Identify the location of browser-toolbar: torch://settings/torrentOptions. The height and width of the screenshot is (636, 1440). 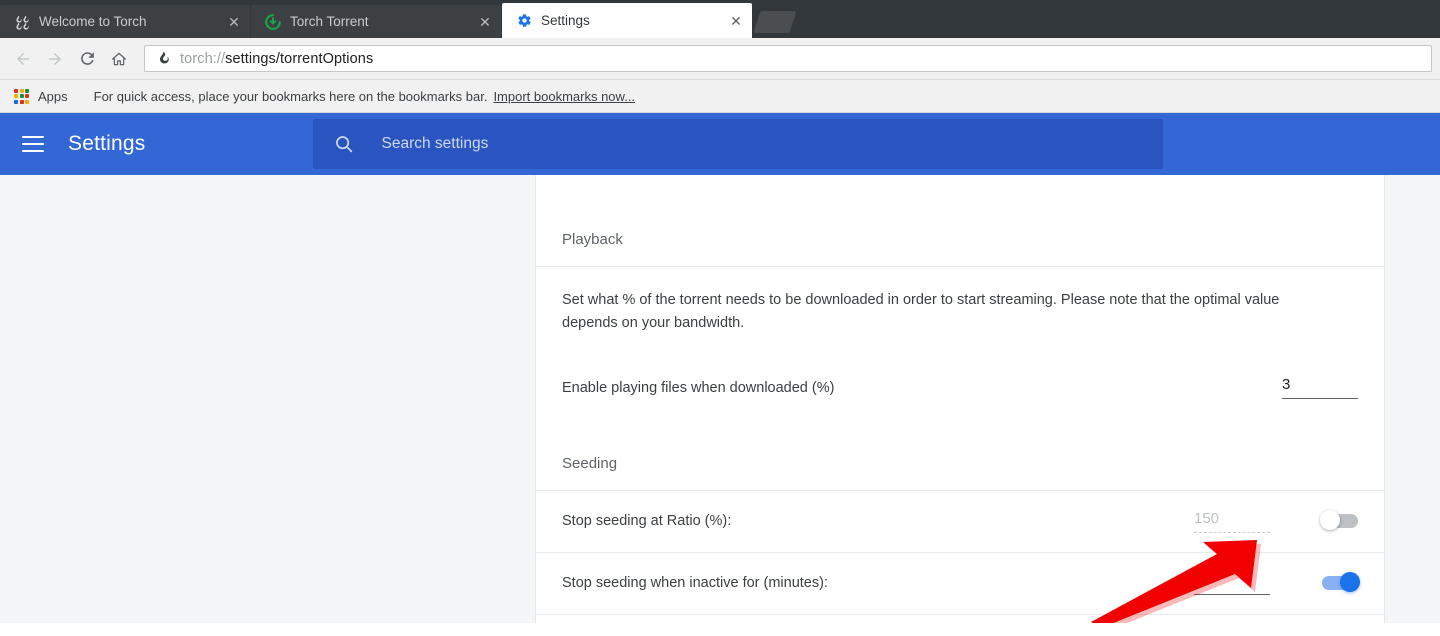
(720, 59).